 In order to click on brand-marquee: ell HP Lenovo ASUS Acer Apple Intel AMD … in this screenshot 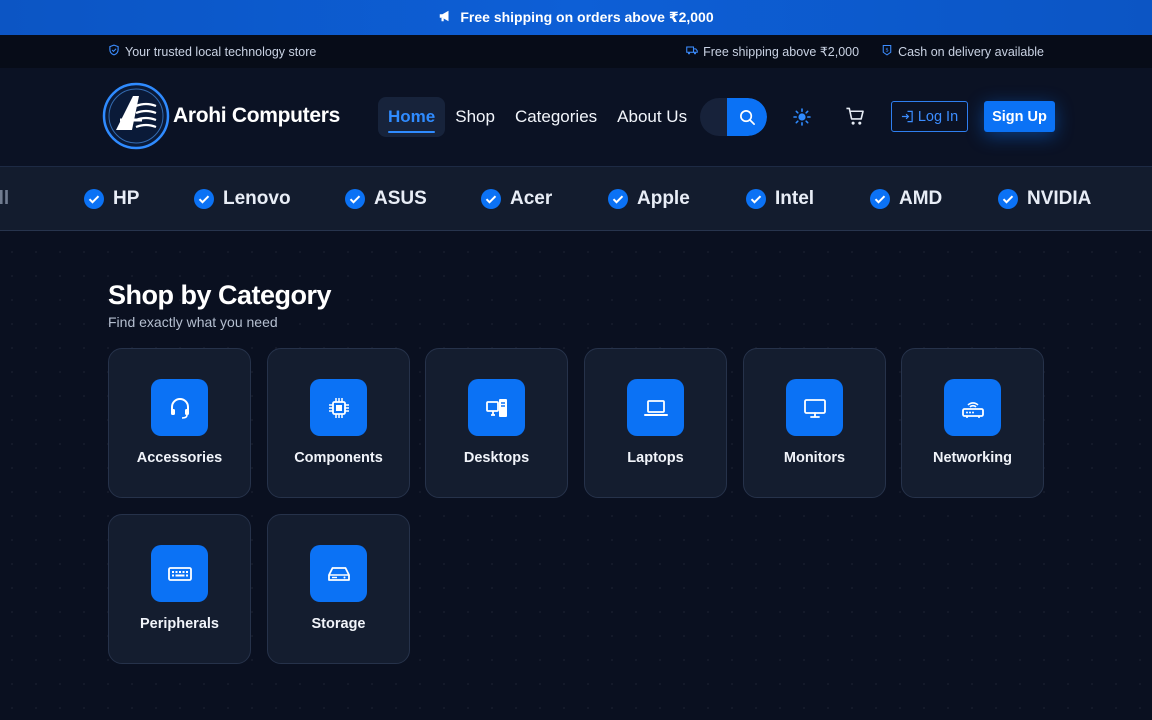, I will do `click(576, 199)`.